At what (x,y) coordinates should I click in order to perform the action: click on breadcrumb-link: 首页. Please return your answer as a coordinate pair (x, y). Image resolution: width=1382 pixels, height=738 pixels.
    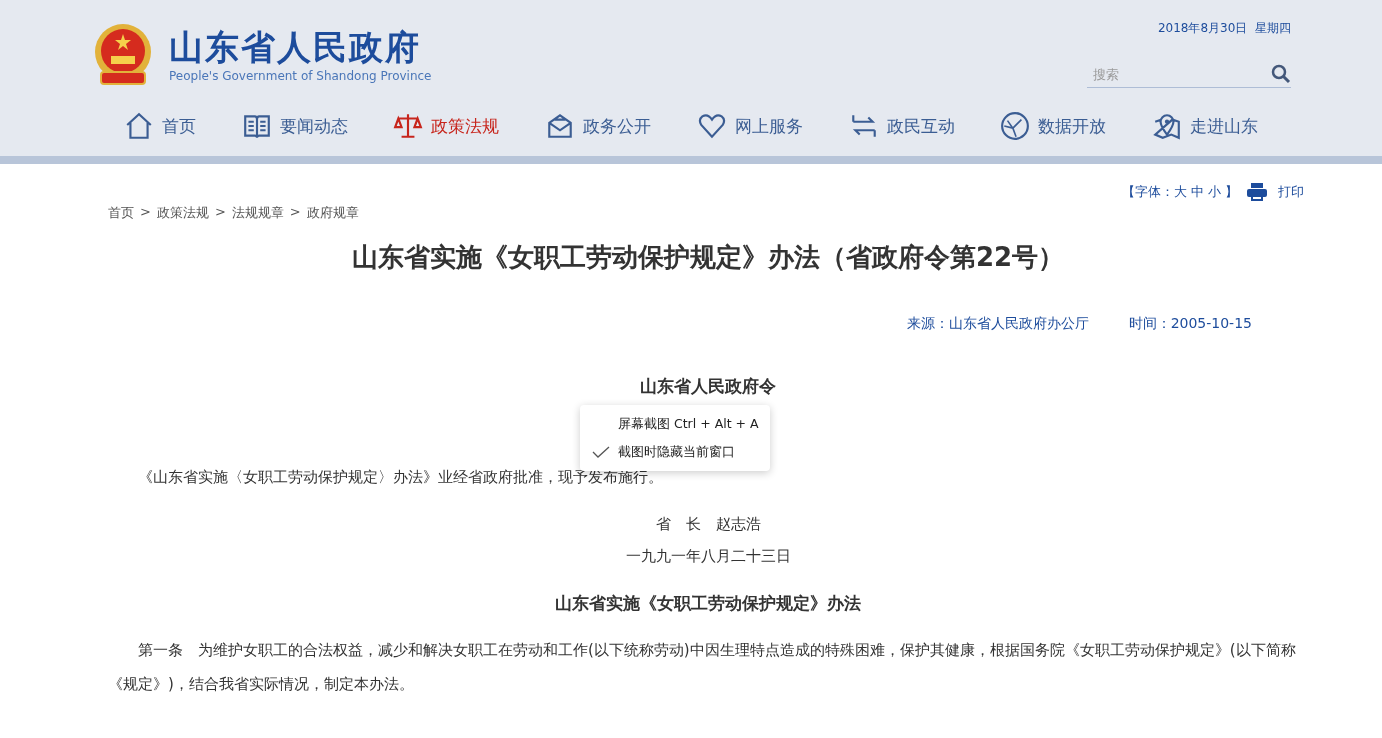
    Looking at the image, I should click on (121, 213).